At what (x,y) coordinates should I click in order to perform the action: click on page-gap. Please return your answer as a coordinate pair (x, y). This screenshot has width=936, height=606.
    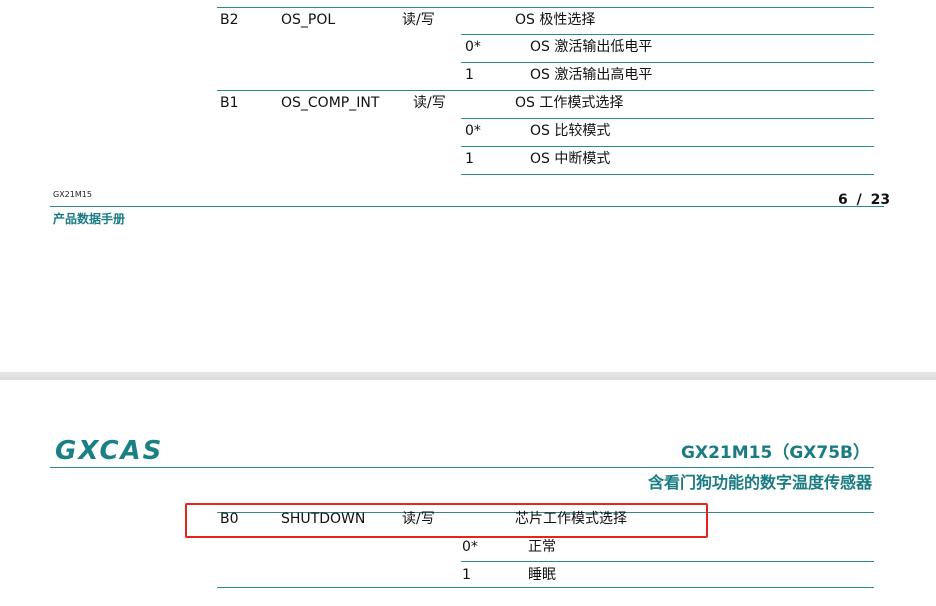
    Looking at the image, I should click on (468, 376).